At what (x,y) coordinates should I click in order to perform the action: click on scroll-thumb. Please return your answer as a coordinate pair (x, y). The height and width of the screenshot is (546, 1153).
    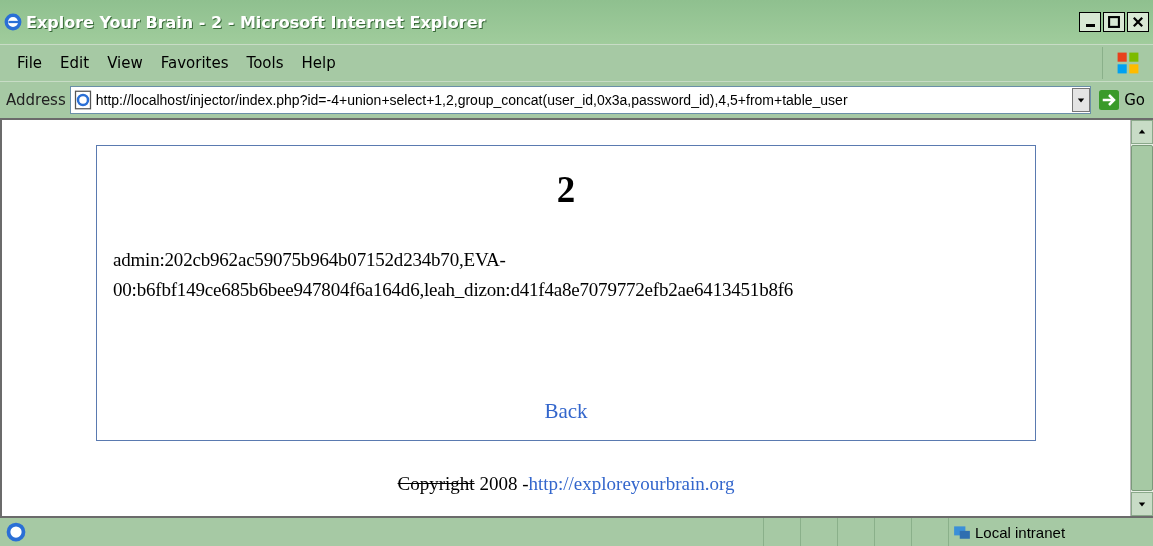
    Looking at the image, I should click on (1142, 318).